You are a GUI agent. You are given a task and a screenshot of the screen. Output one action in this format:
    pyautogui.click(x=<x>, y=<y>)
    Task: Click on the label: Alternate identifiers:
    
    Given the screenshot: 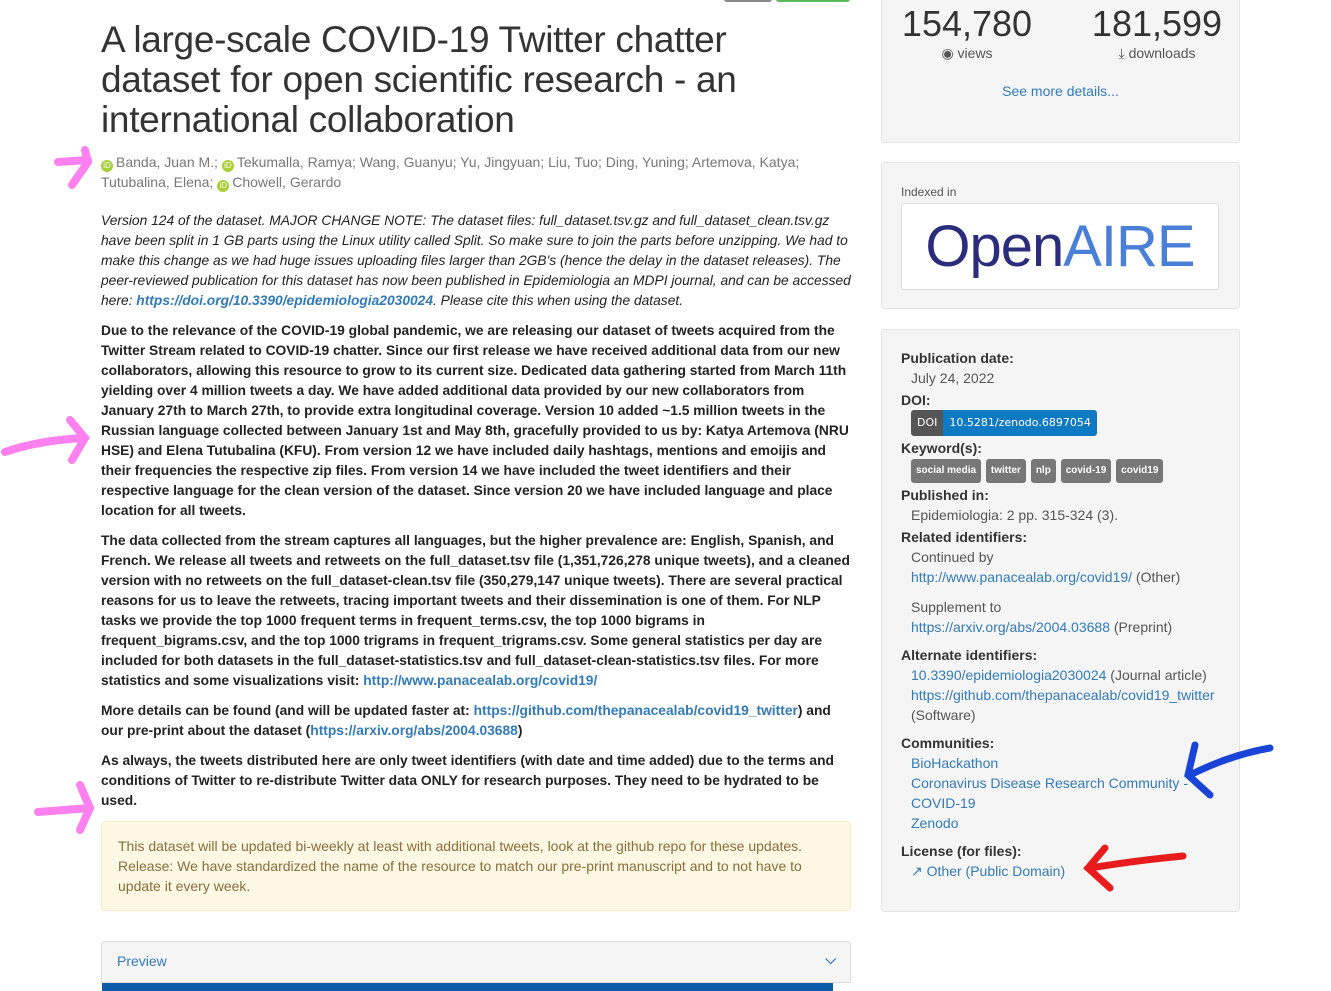 What is the action you would take?
    pyautogui.click(x=969, y=655)
    